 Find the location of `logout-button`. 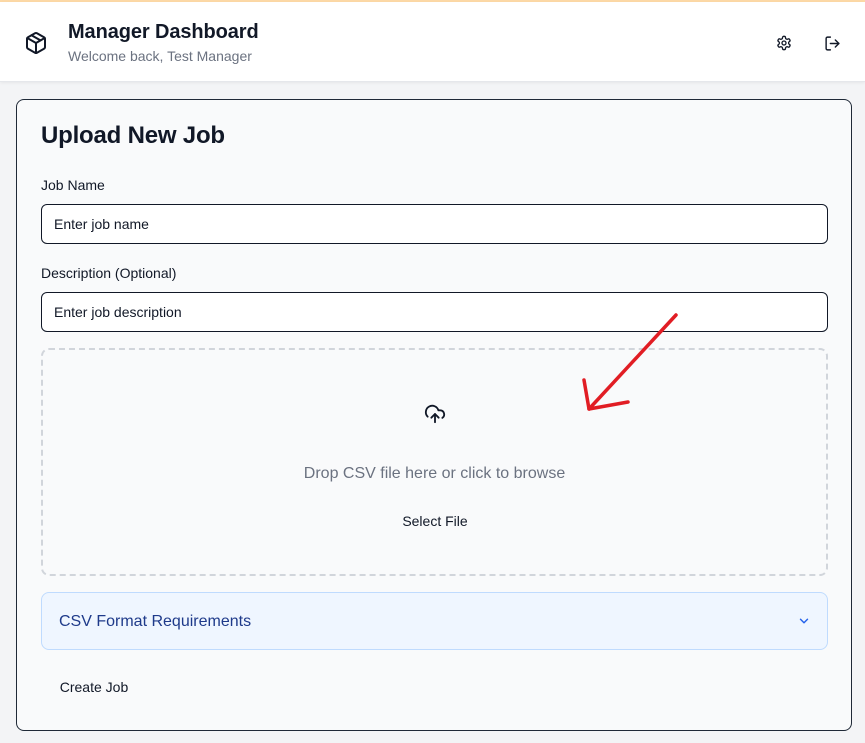

logout-button is located at coordinates (832, 43).